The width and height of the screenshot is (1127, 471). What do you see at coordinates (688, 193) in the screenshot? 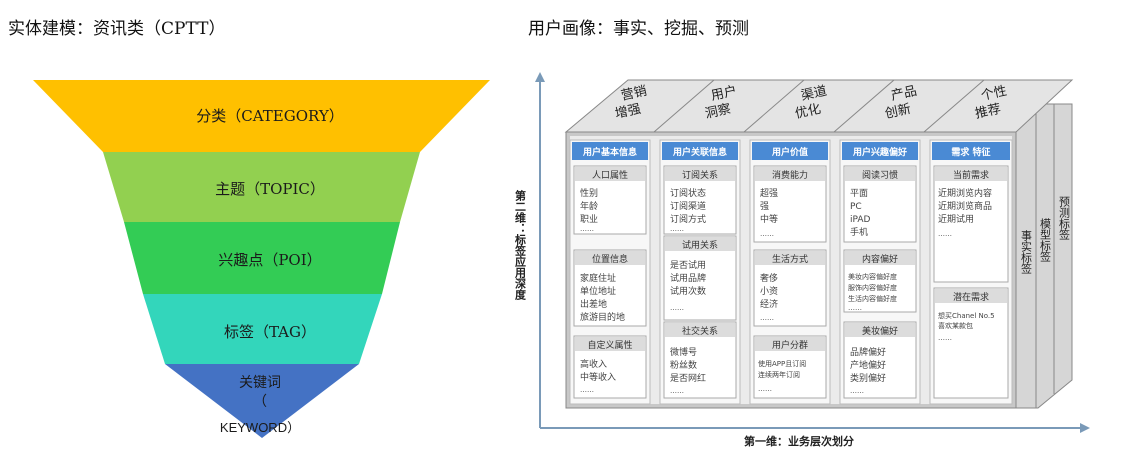
I see `section-item: 订阅状态` at bounding box center [688, 193].